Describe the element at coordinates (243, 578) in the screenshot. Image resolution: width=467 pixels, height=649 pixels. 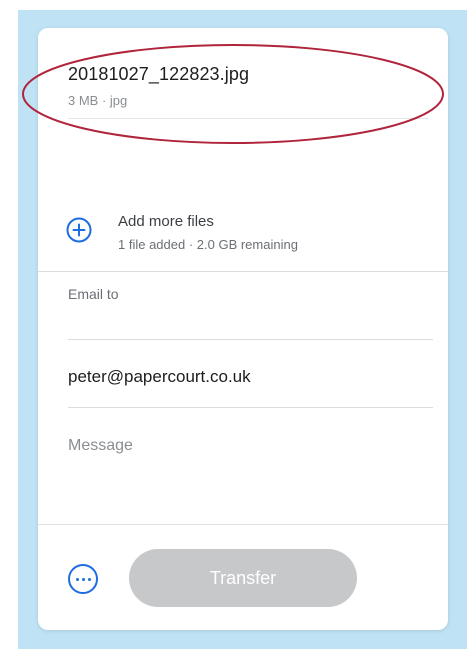
I see `transfer-button: Transfer` at that location.